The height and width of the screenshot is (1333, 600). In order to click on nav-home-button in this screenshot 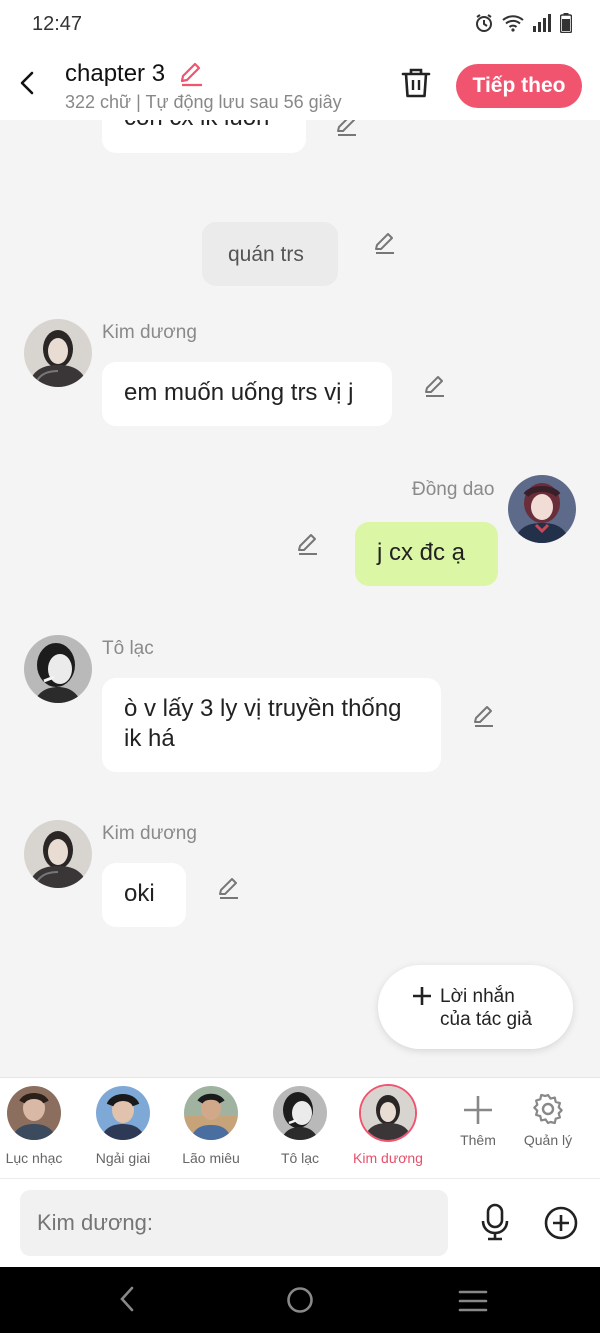, I will do `click(300, 1302)`.